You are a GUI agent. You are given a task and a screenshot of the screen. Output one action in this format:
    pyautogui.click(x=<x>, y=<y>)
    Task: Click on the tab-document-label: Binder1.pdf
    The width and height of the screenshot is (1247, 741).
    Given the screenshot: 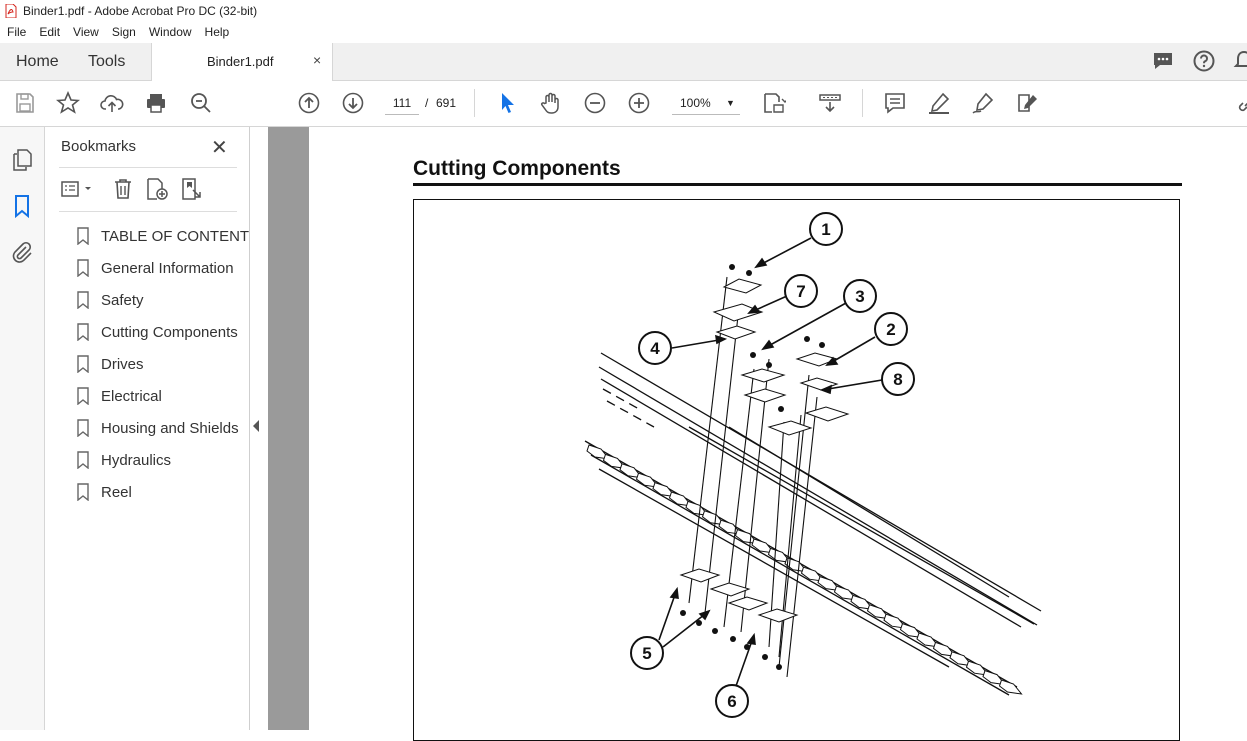 What is the action you would take?
    pyautogui.click(x=240, y=61)
    